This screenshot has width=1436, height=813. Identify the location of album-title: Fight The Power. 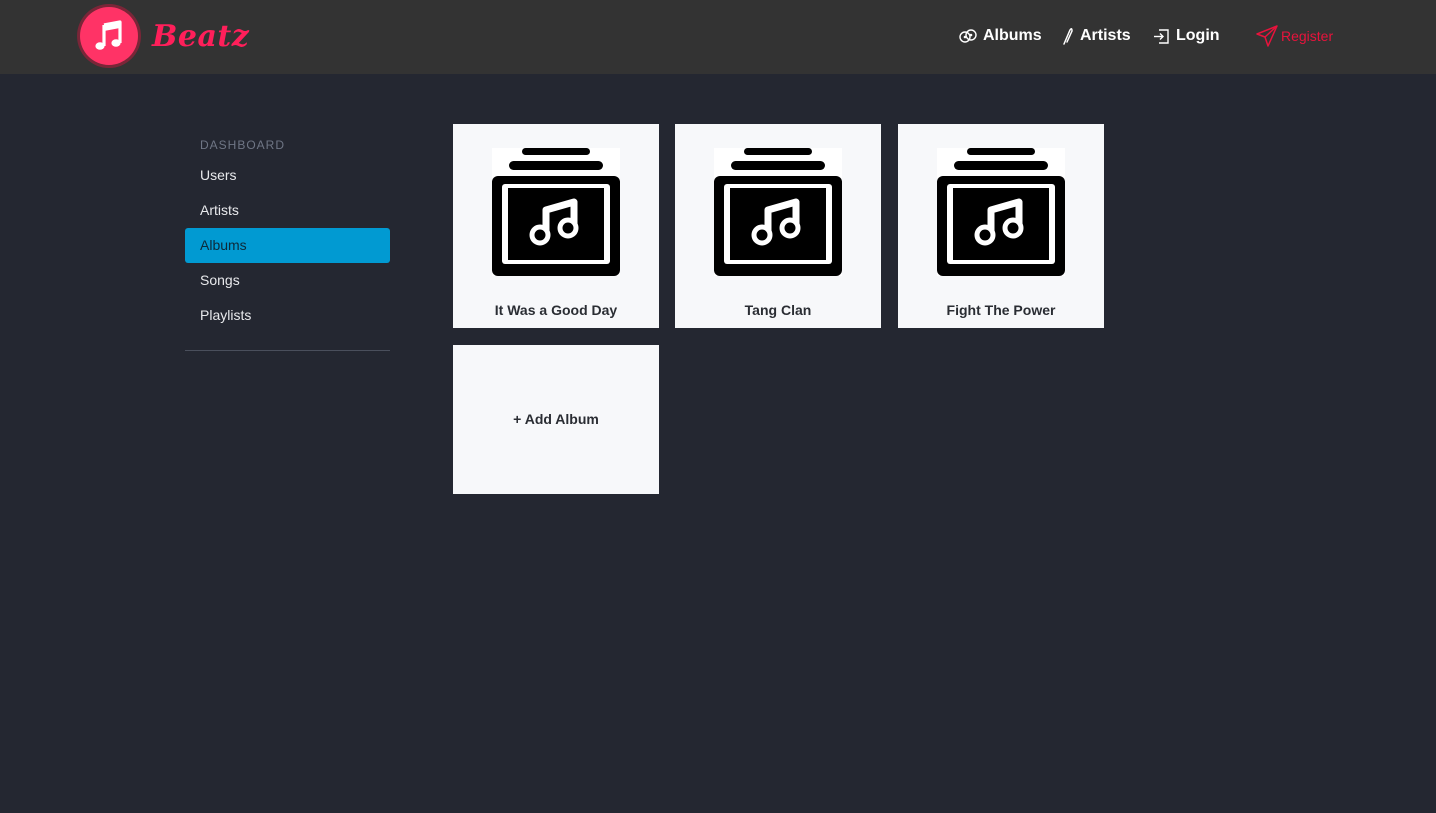
(1001, 310).